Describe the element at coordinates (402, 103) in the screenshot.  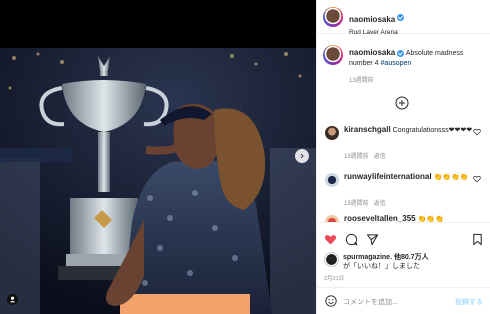
I see `load-more-icon` at that location.